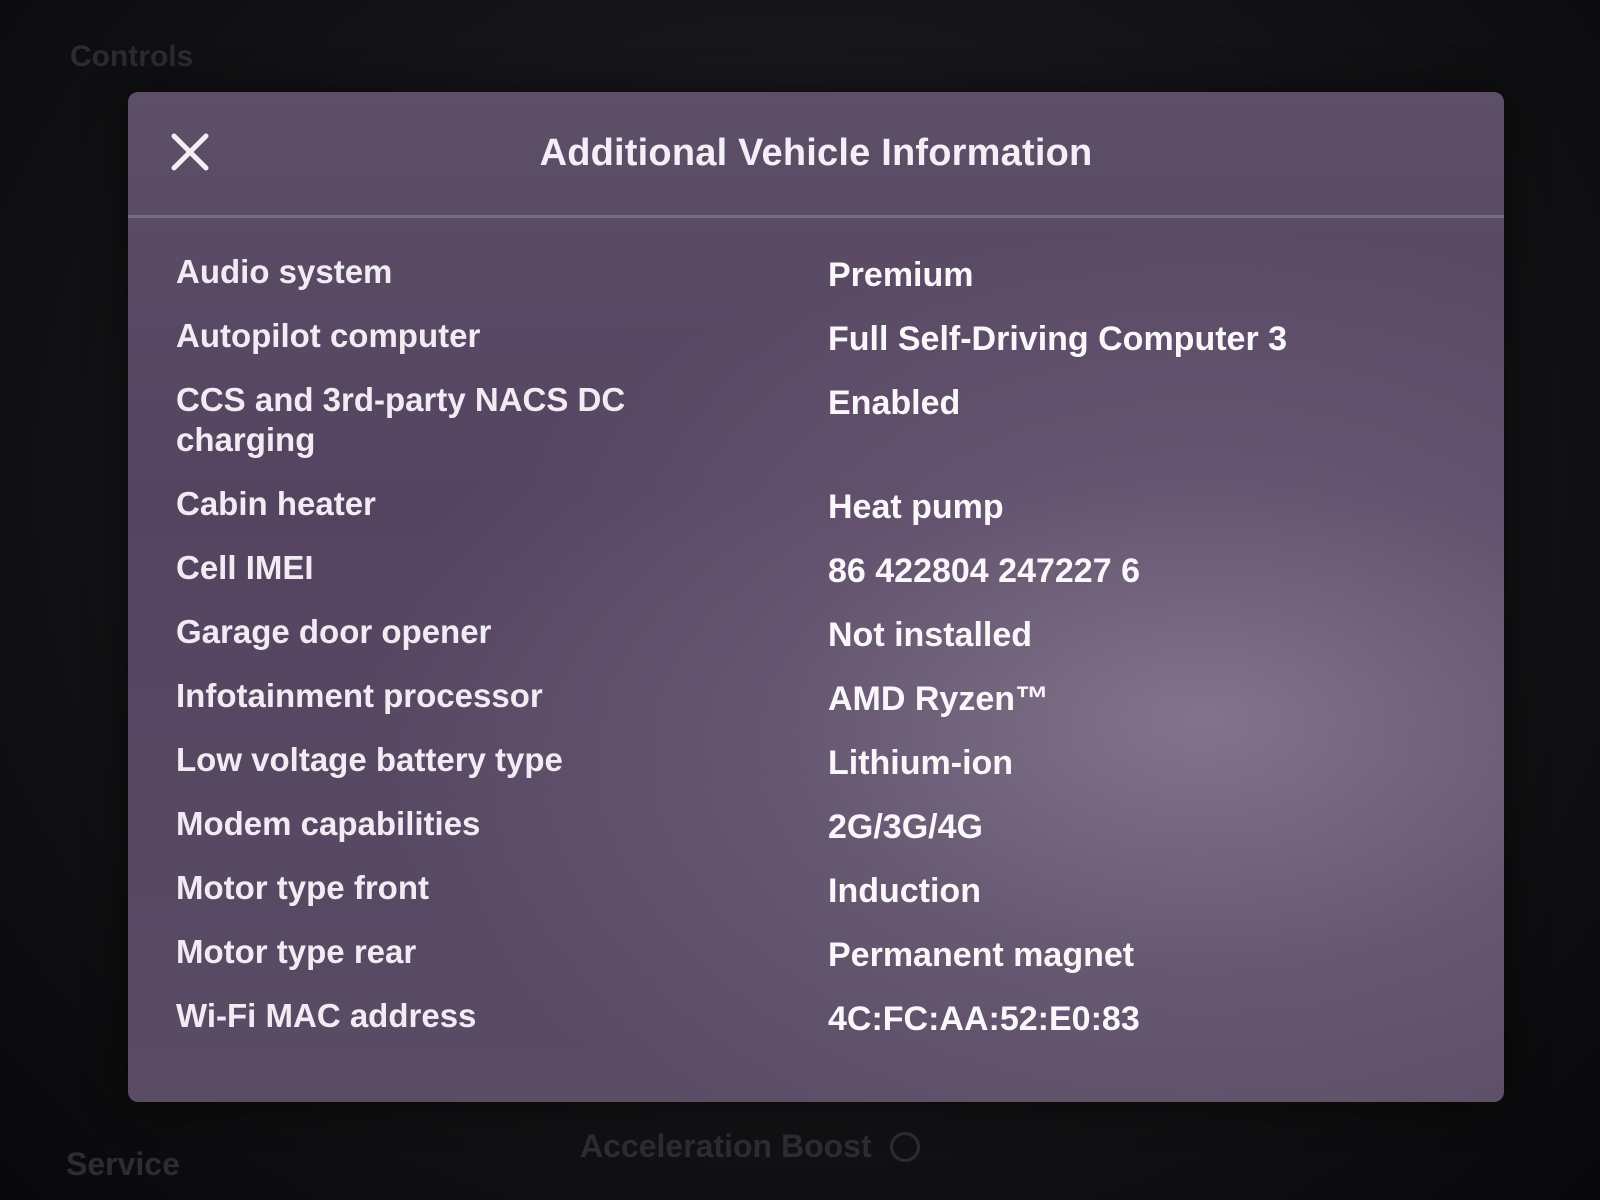 This screenshot has height=1200, width=1600. I want to click on info-label: Autopilot computer, so click(328, 335).